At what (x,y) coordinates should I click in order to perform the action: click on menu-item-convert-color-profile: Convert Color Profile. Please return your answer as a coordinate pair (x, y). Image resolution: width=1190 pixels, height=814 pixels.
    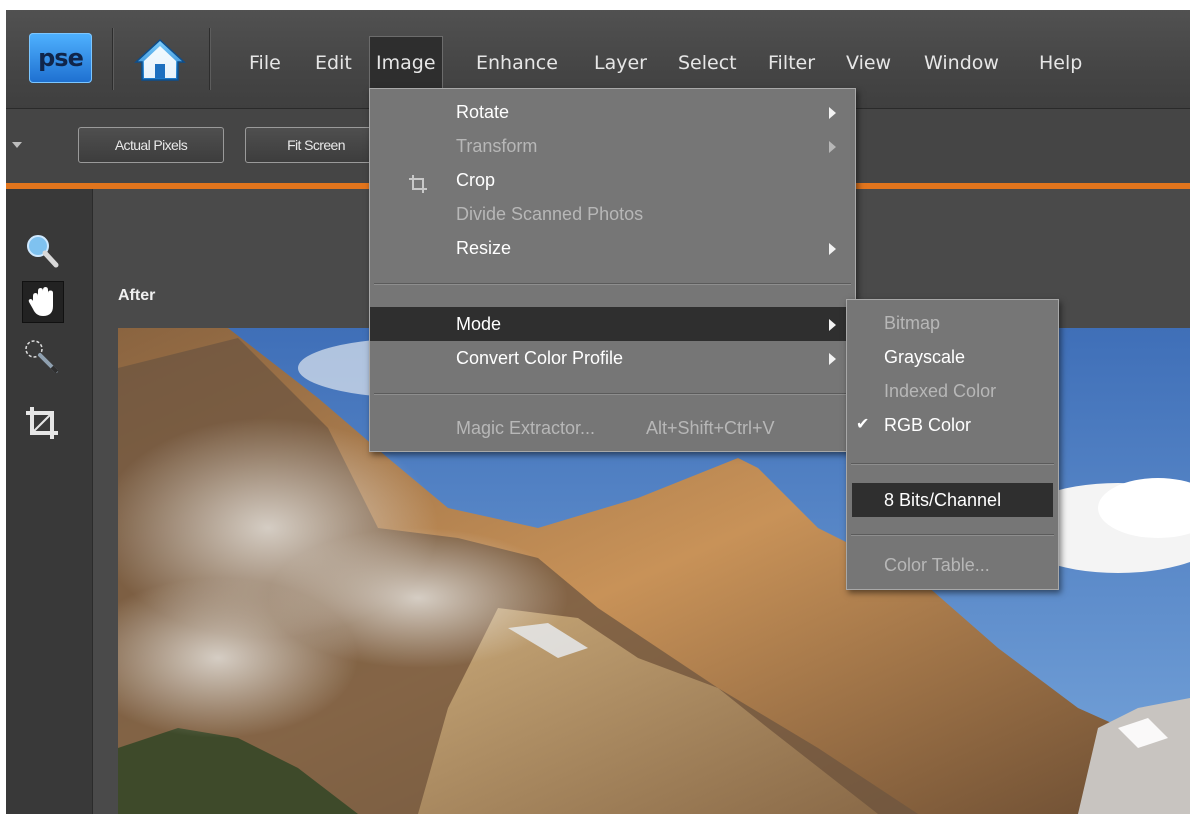
    Looking at the image, I should click on (612, 358).